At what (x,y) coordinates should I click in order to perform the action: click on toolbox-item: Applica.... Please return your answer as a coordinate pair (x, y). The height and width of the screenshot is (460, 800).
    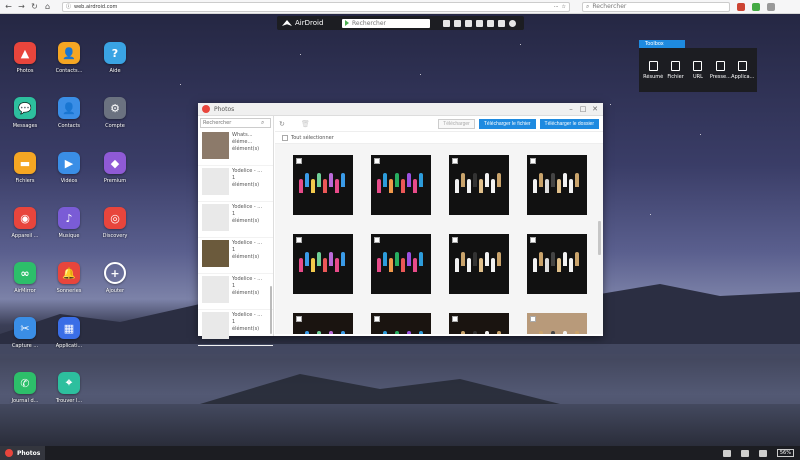
    Looking at the image, I should click on (742, 70).